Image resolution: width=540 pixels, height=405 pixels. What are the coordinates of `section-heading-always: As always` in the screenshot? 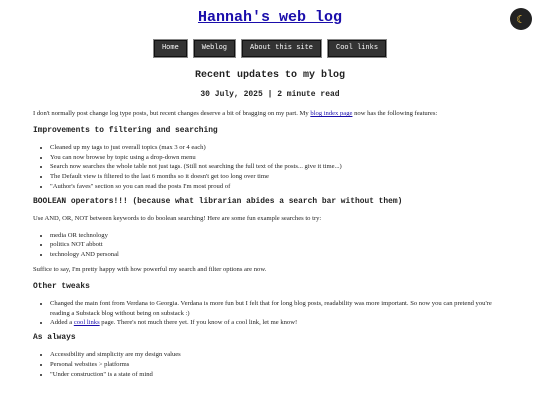 It's located at (54, 338).